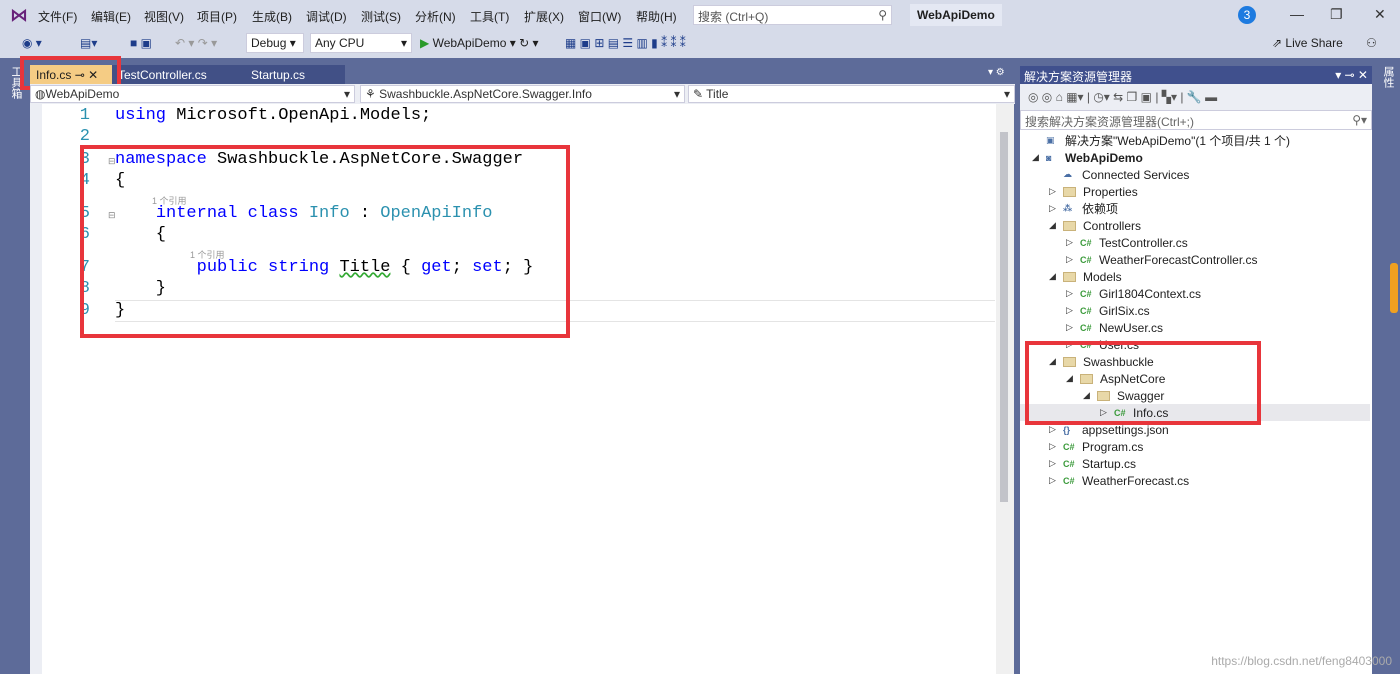 This screenshot has width=1400, height=674. Describe the element at coordinates (164, 16) in the screenshot. I see `menu-item: 视图(V)` at that location.